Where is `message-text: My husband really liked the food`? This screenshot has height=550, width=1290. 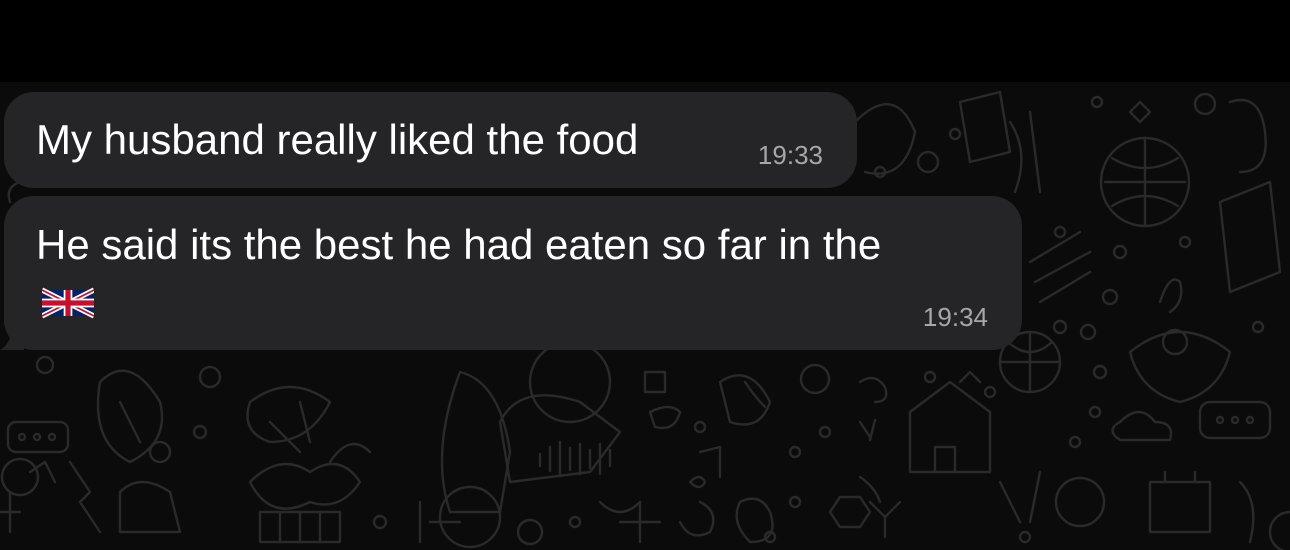
message-text: My husband really liked the food is located at coordinates (337, 139).